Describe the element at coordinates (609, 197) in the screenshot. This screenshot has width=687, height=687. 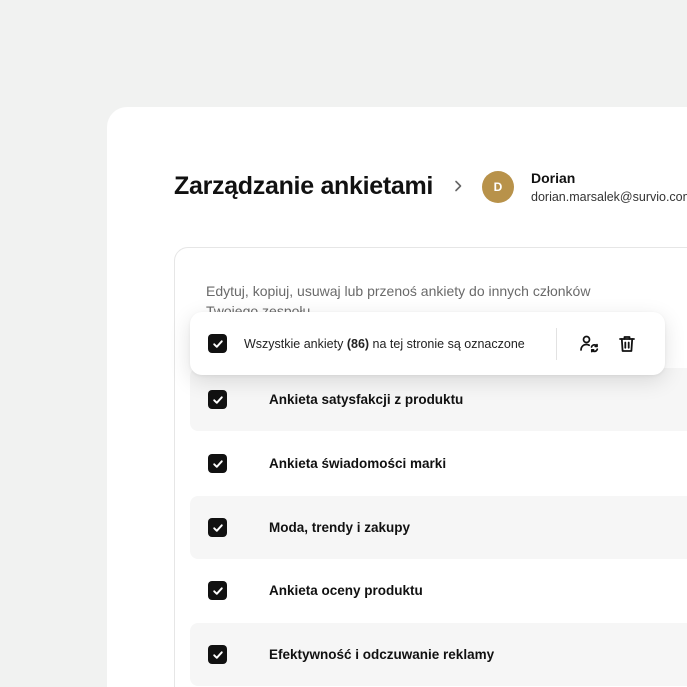
I see `user-email: dorian.marsalek@survio.com` at that location.